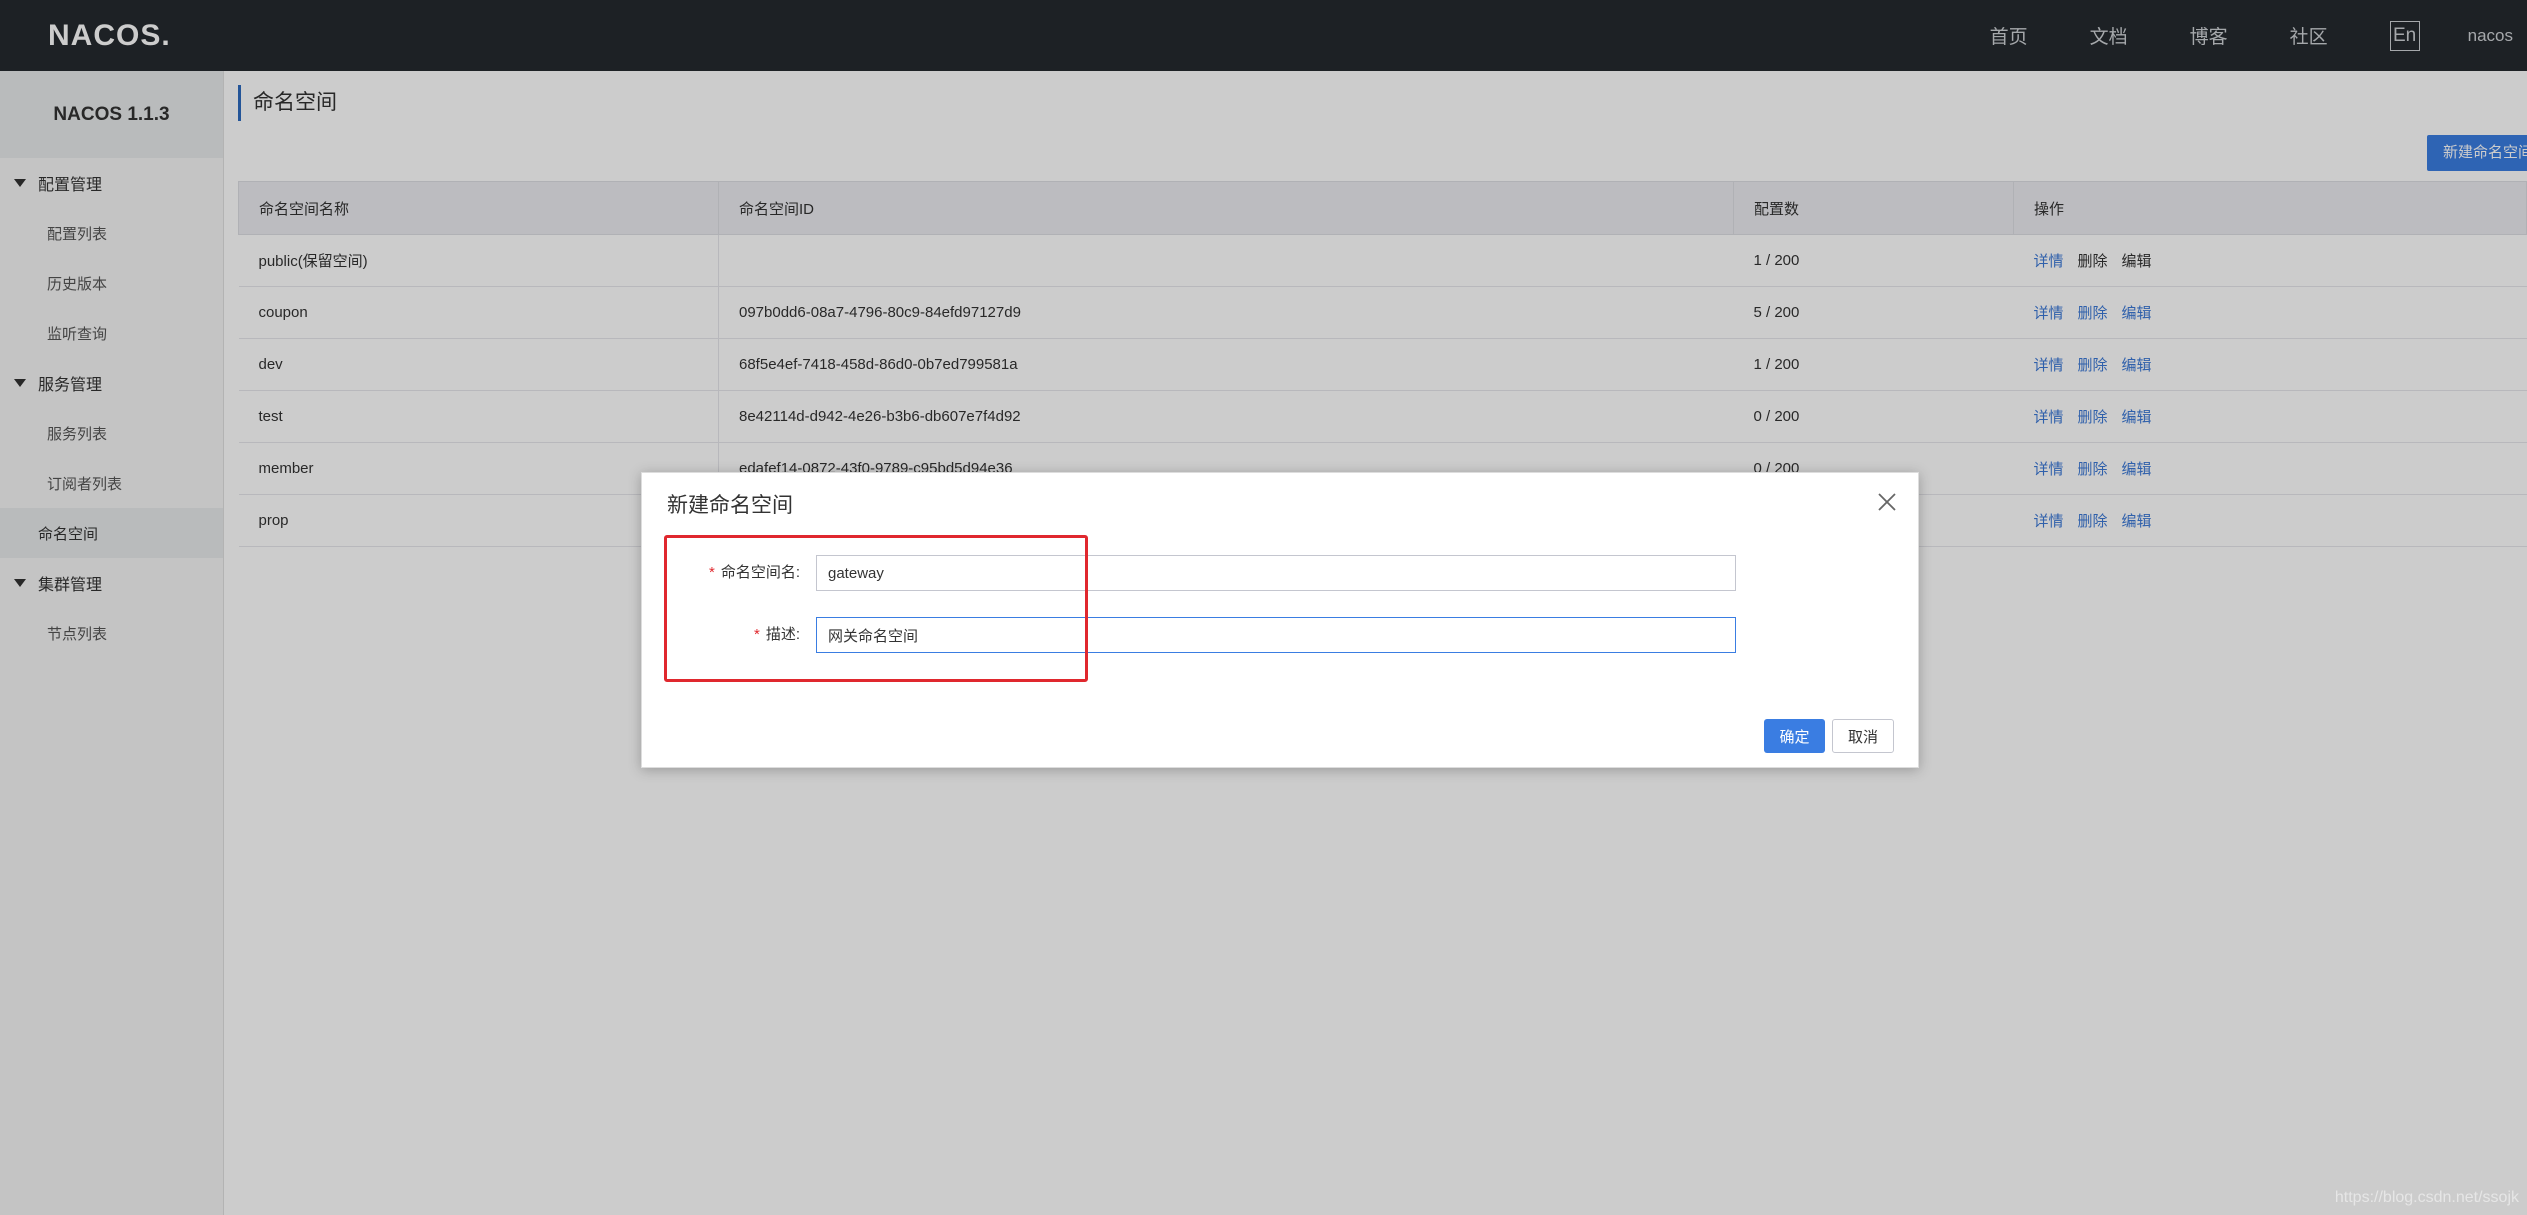 The width and height of the screenshot is (2527, 1215). What do you see at coordinates (2426, 1197) in the screenshot?
I see `watermark: https://blog.csdn.net/ssojk` at bounding box center [2426, 1197].